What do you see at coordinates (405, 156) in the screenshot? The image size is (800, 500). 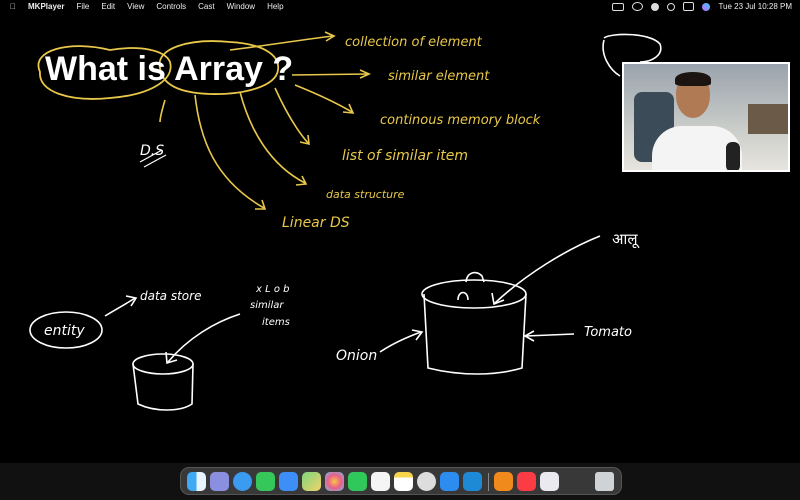 I see `definition-list-similar-item: list of similar item` at bounding box center [405, 156].